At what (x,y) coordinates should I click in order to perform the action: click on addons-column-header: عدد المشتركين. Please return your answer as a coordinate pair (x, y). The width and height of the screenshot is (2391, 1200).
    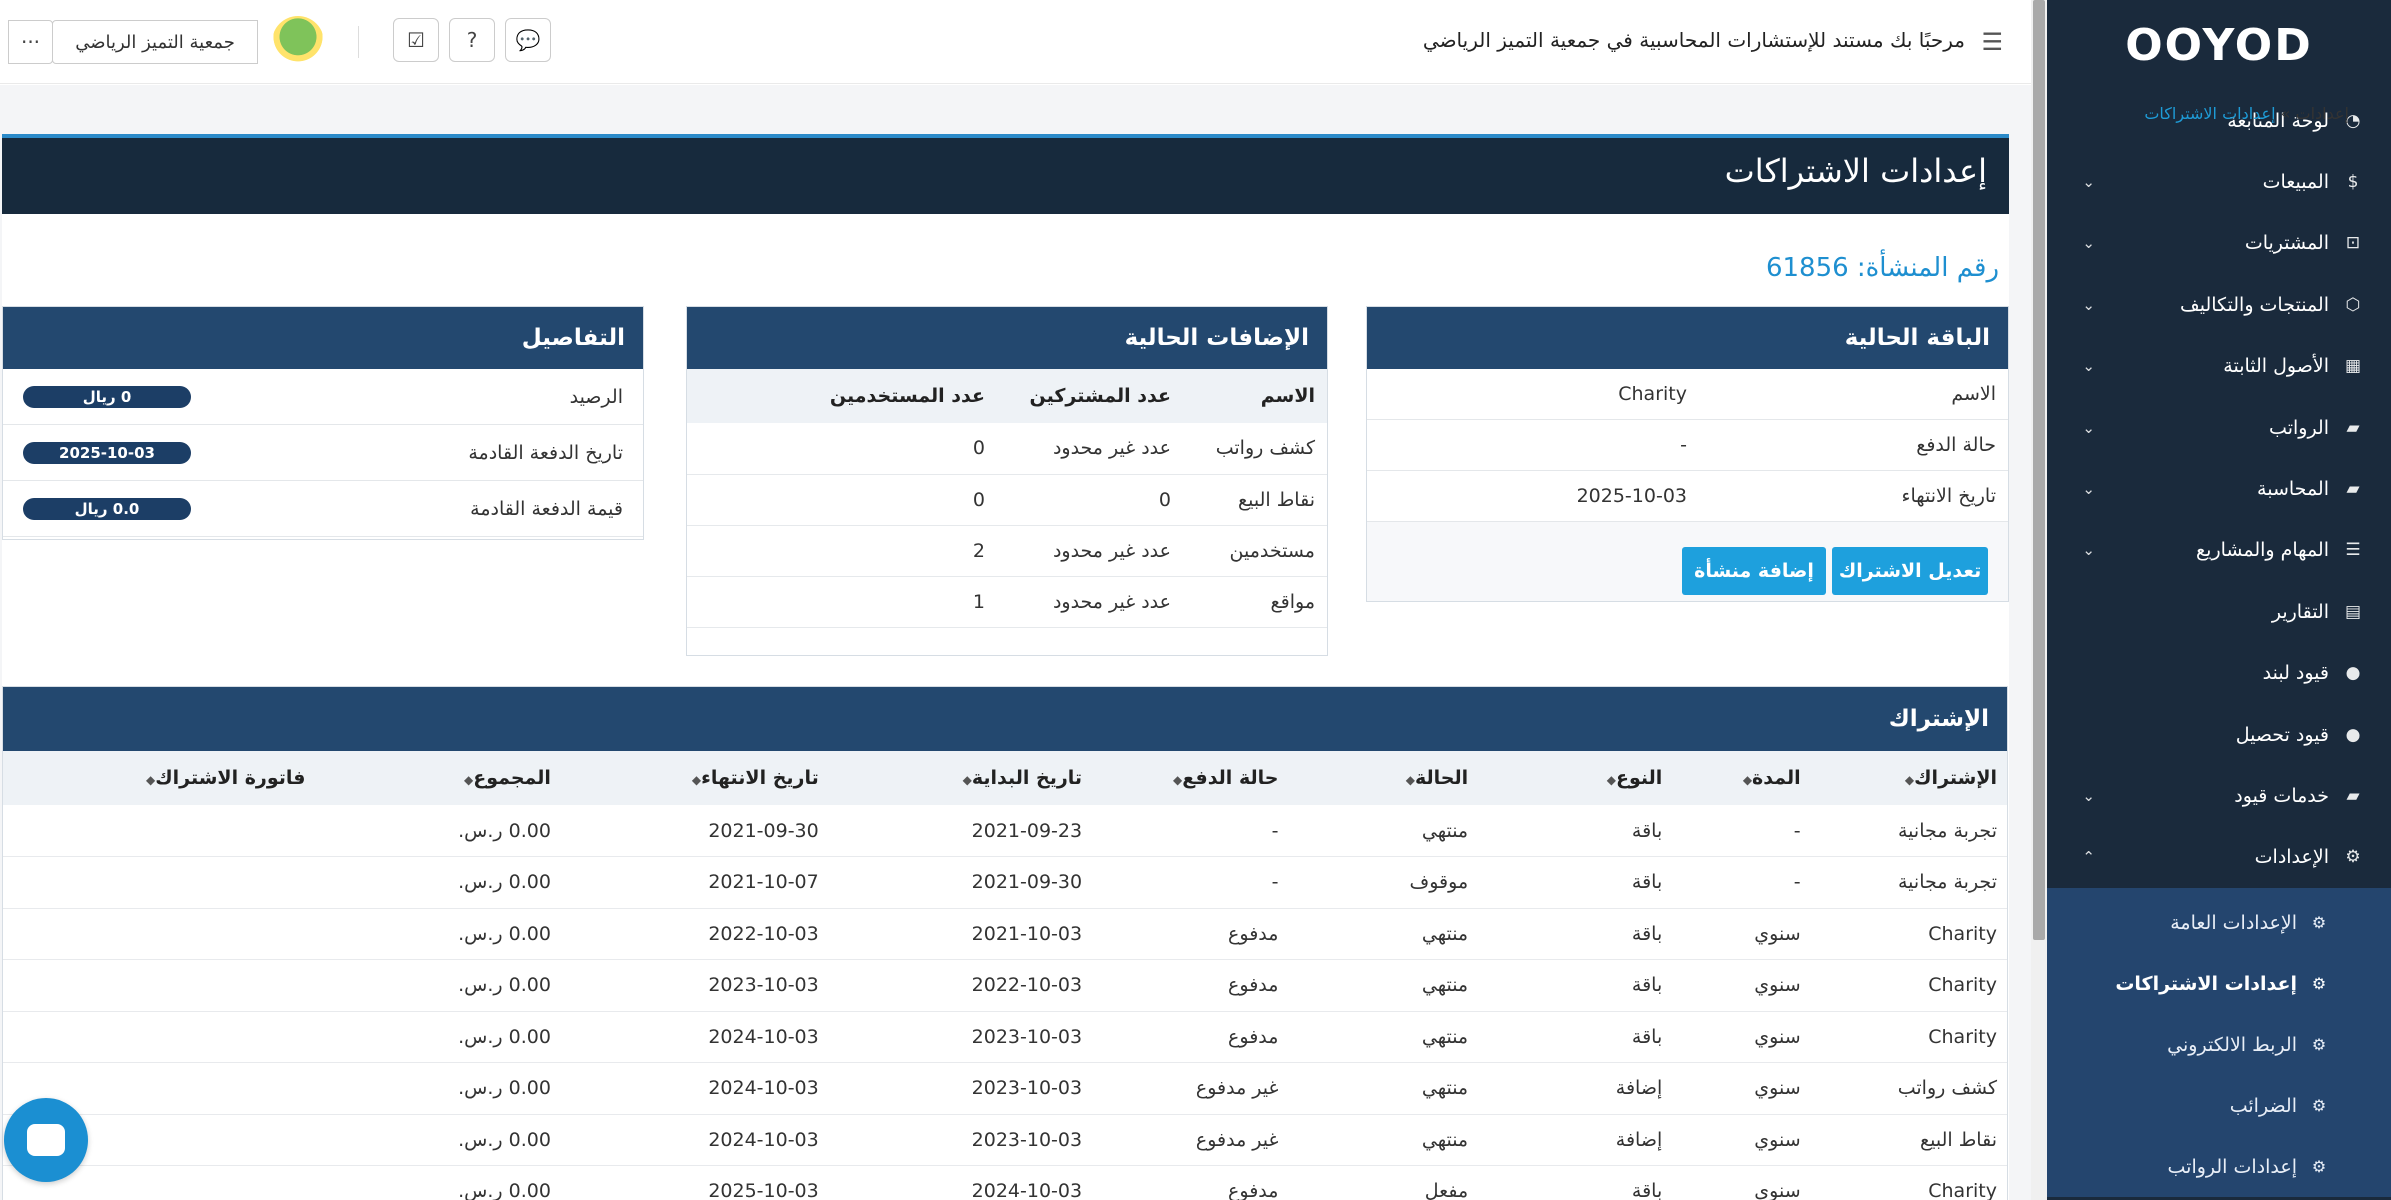
    Looking at the image, I should click on (1090, 396).